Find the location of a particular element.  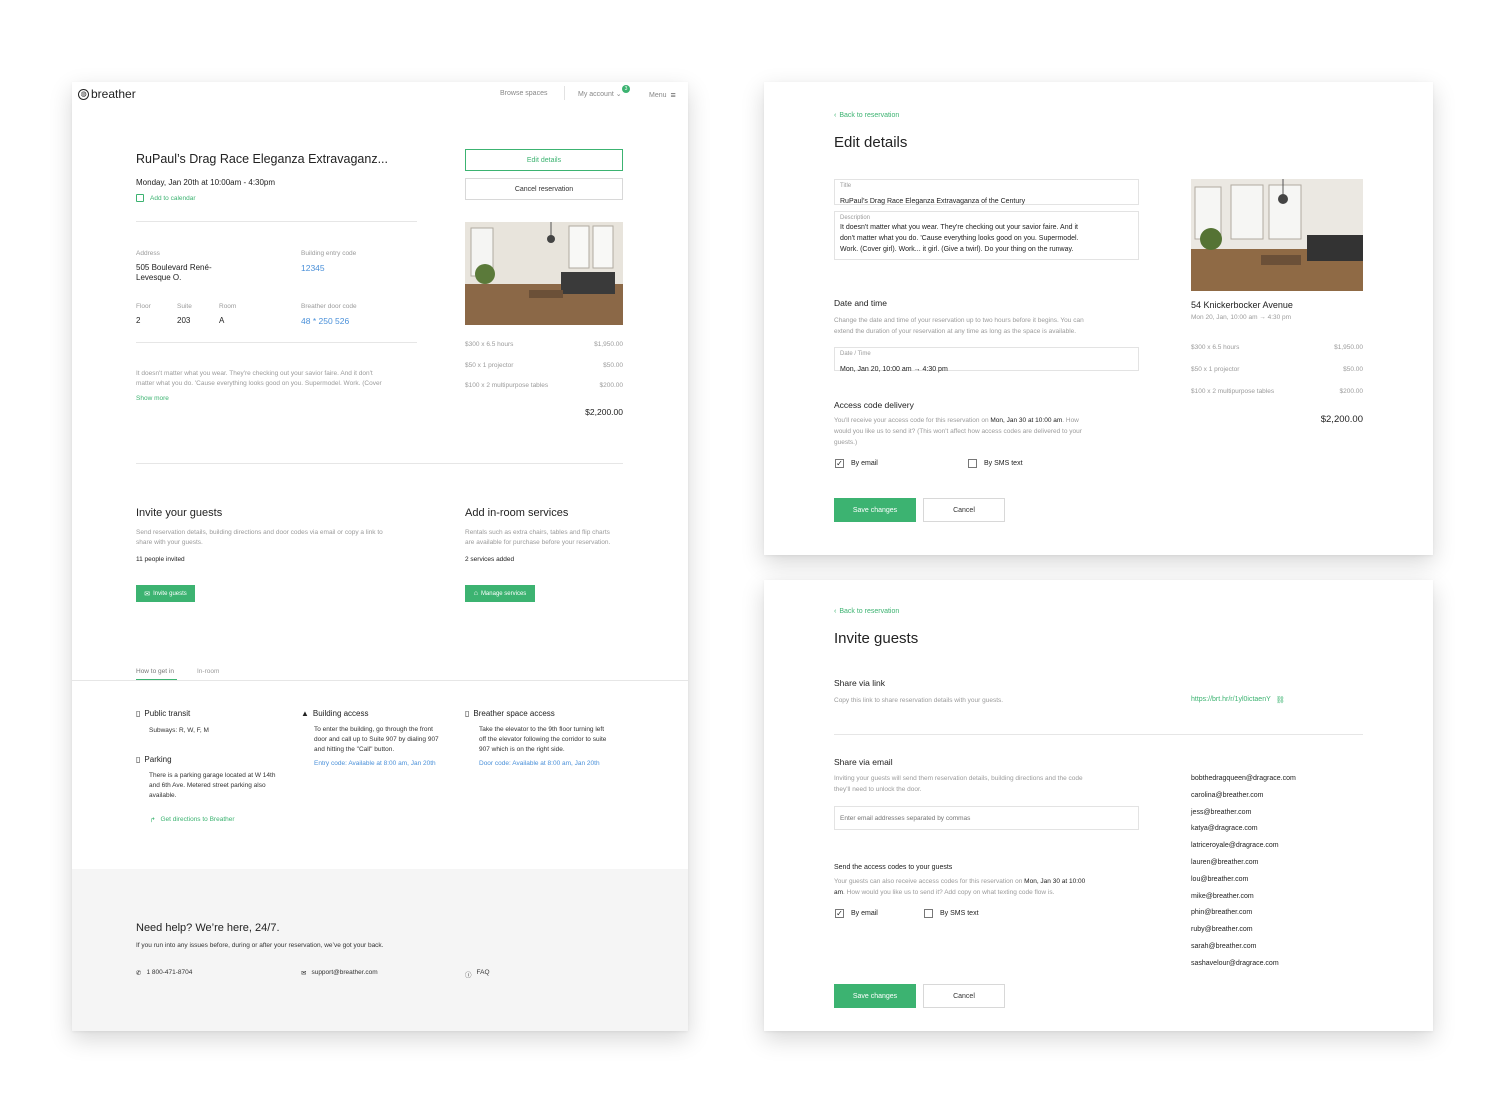

train-icon: ▯ is located at coordinates (138, 713).